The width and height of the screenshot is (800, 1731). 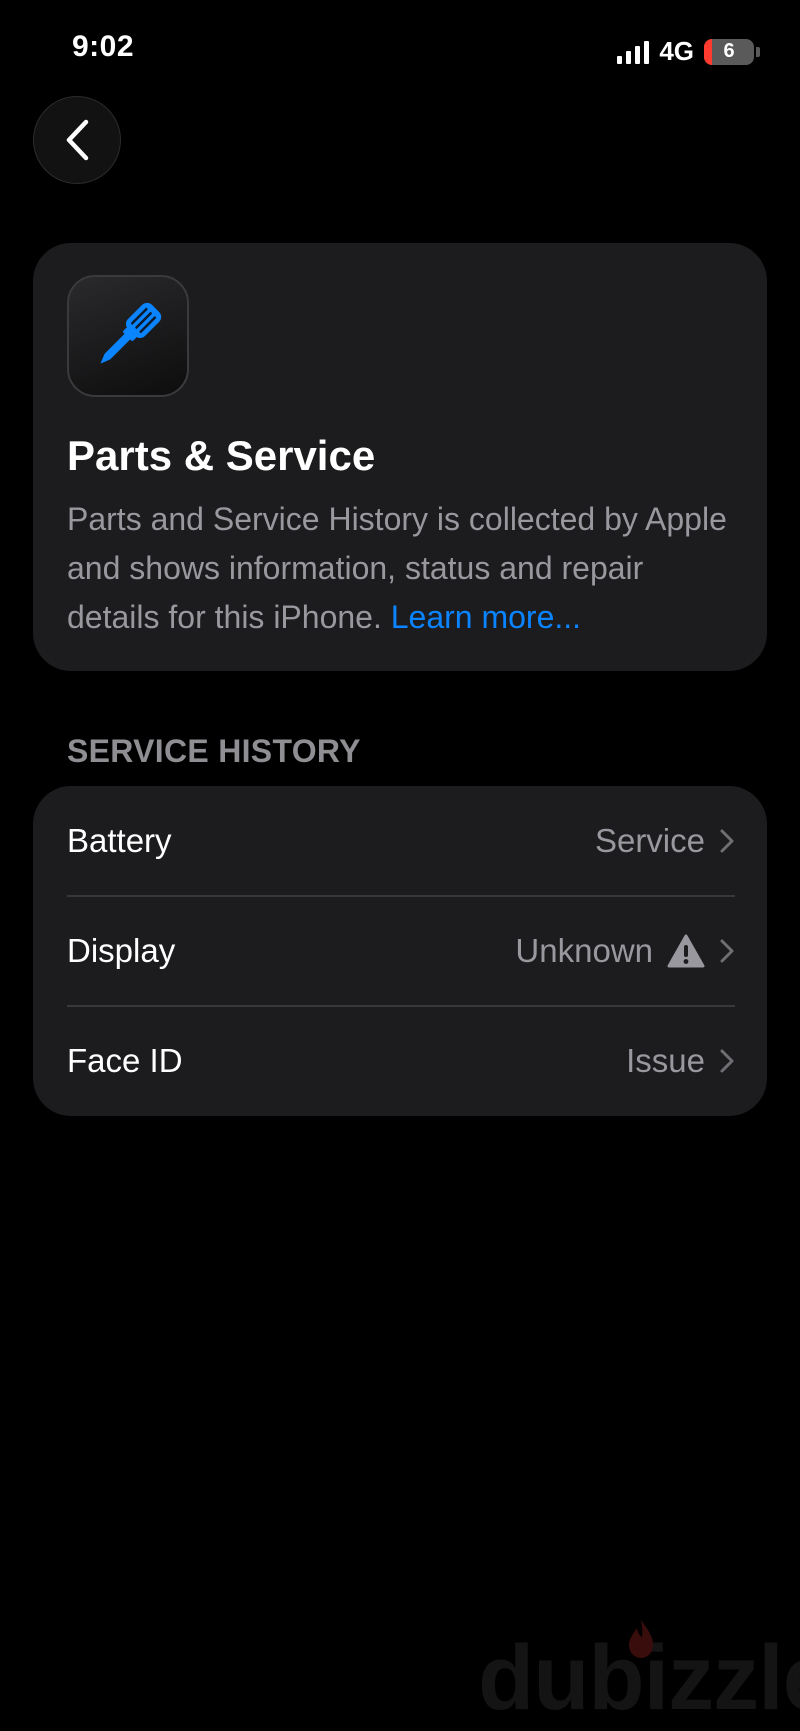 I want to click on flame-logo-icon, so click(x=641, y=1639).